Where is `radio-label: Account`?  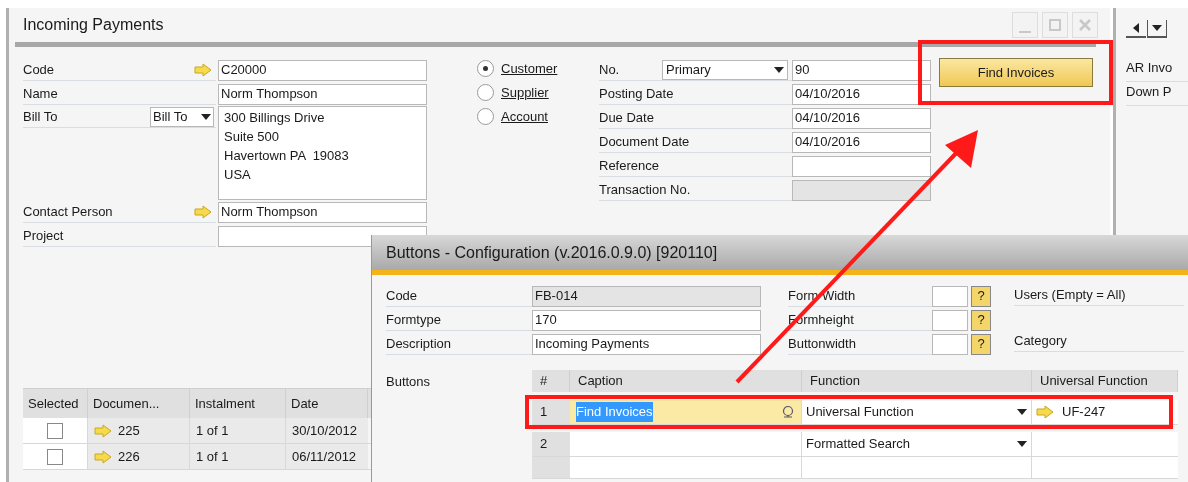
radio-label: Account is located at coordinates (524, 116).